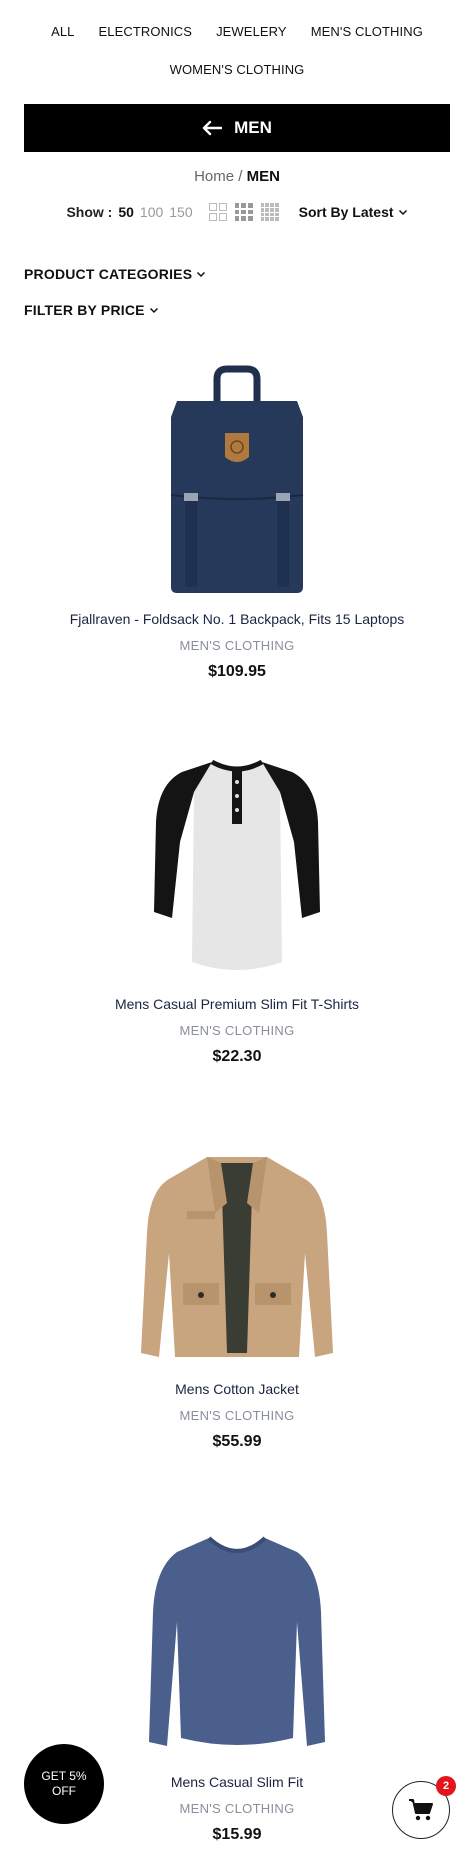 Image resolution: width=474 pixels, height=1864 pixels. I want to click on arrow-left-icon, so click(212, 128).